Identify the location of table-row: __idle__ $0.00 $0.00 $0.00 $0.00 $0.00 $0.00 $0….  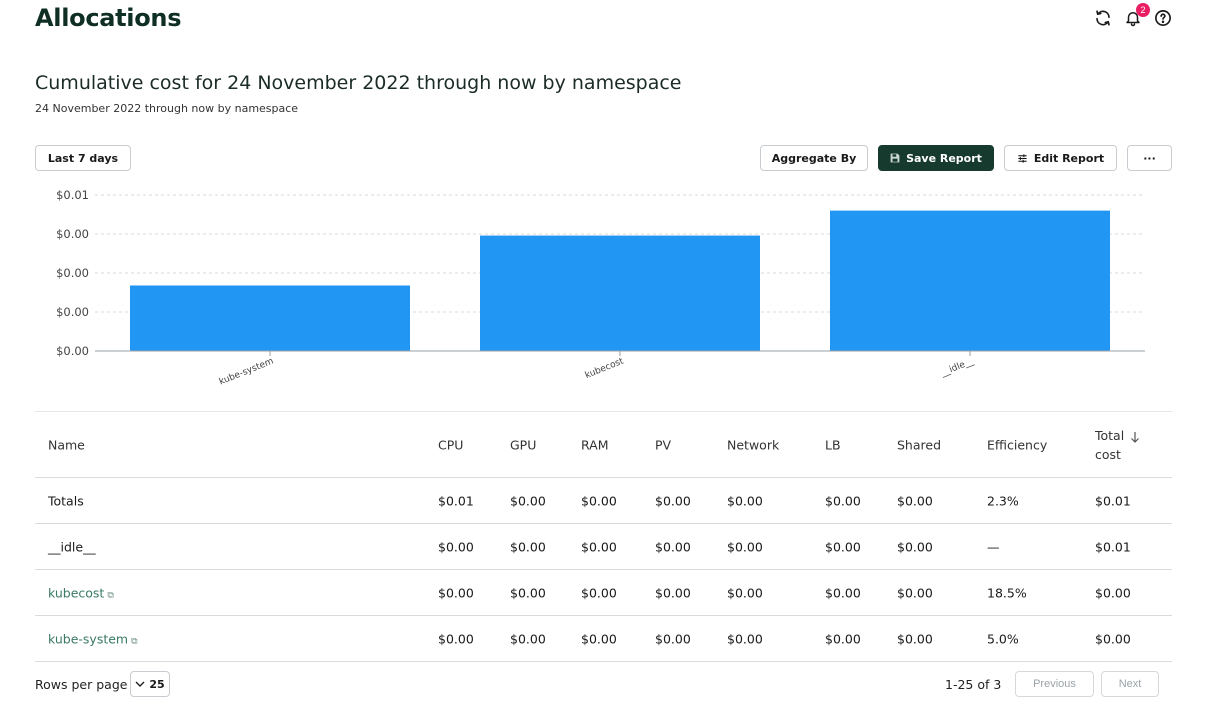
(603, 547).